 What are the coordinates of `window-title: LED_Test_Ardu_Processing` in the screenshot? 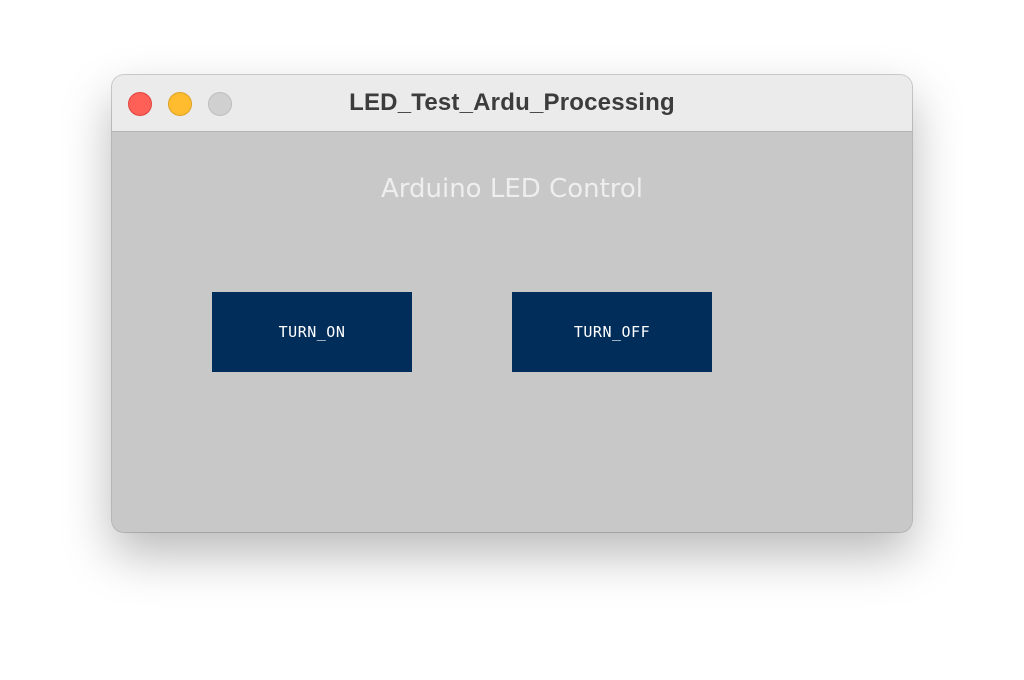 It's located at (512, 102).